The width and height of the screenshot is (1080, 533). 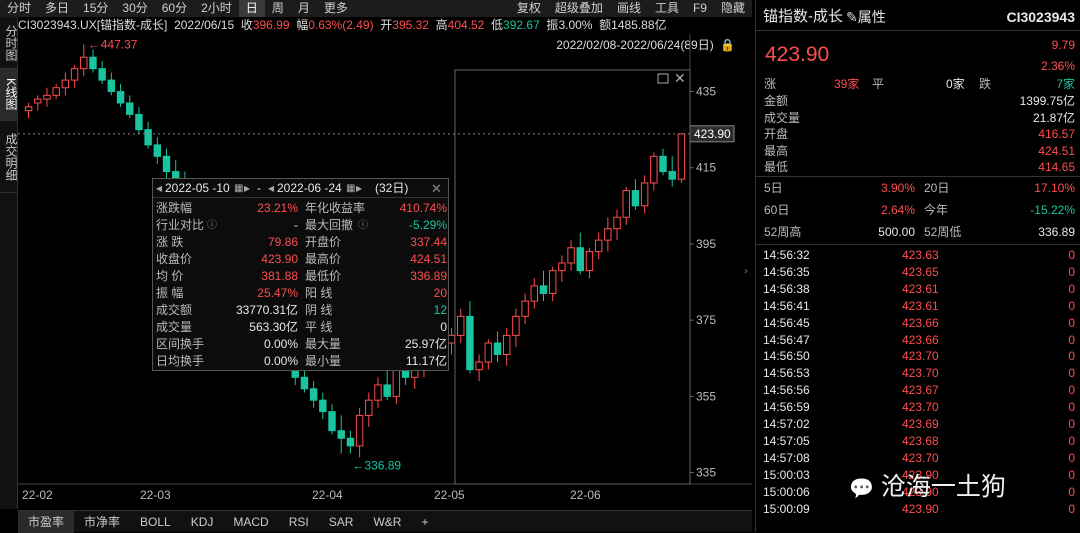 I want to click on period-label: 52周低, so click(x=943, y=232).